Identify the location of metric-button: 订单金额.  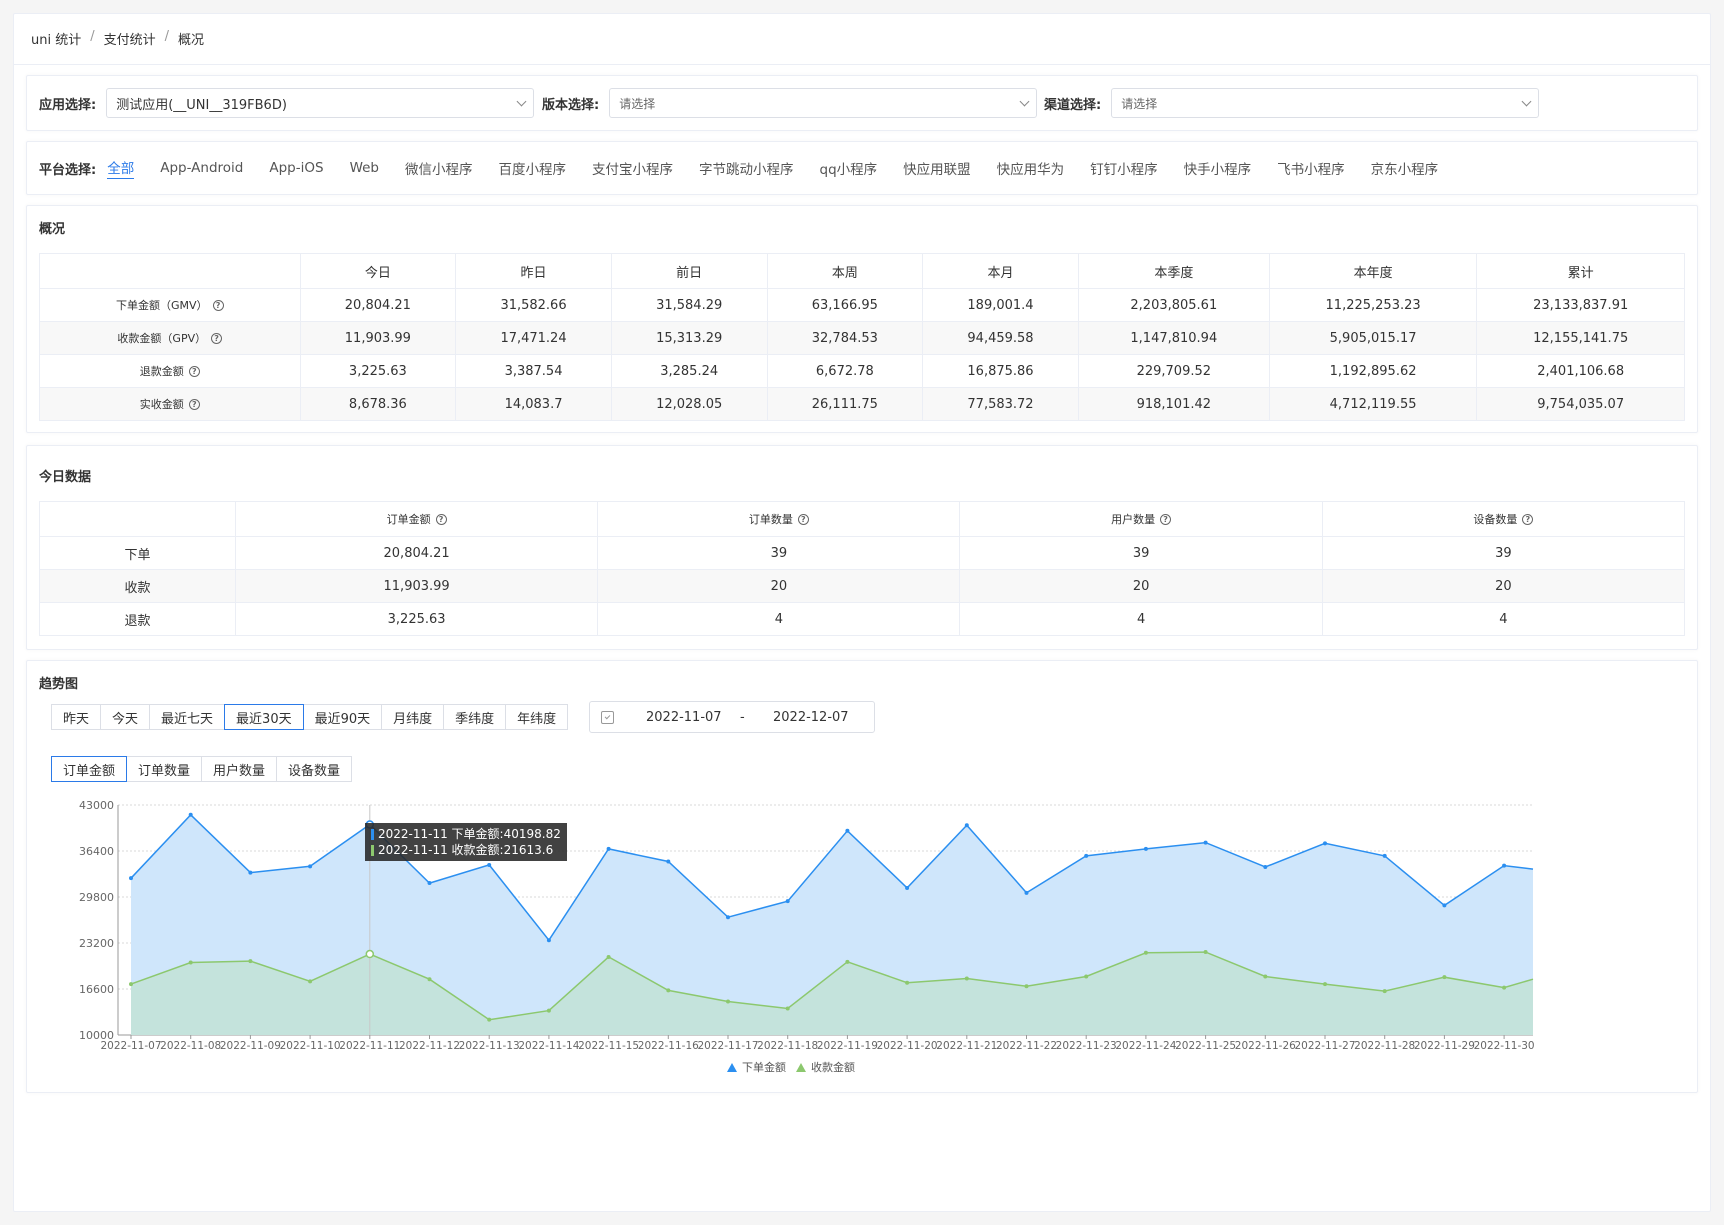
(89, 769).